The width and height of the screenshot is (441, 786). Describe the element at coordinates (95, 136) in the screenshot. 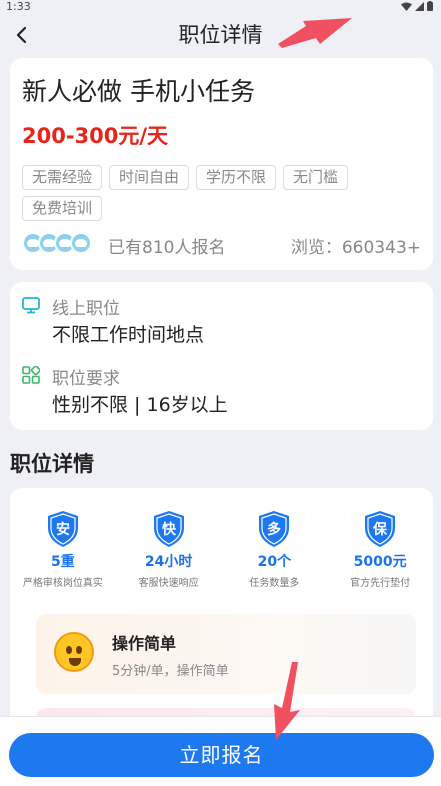

I see `salary: 200-300元/天` at that location.